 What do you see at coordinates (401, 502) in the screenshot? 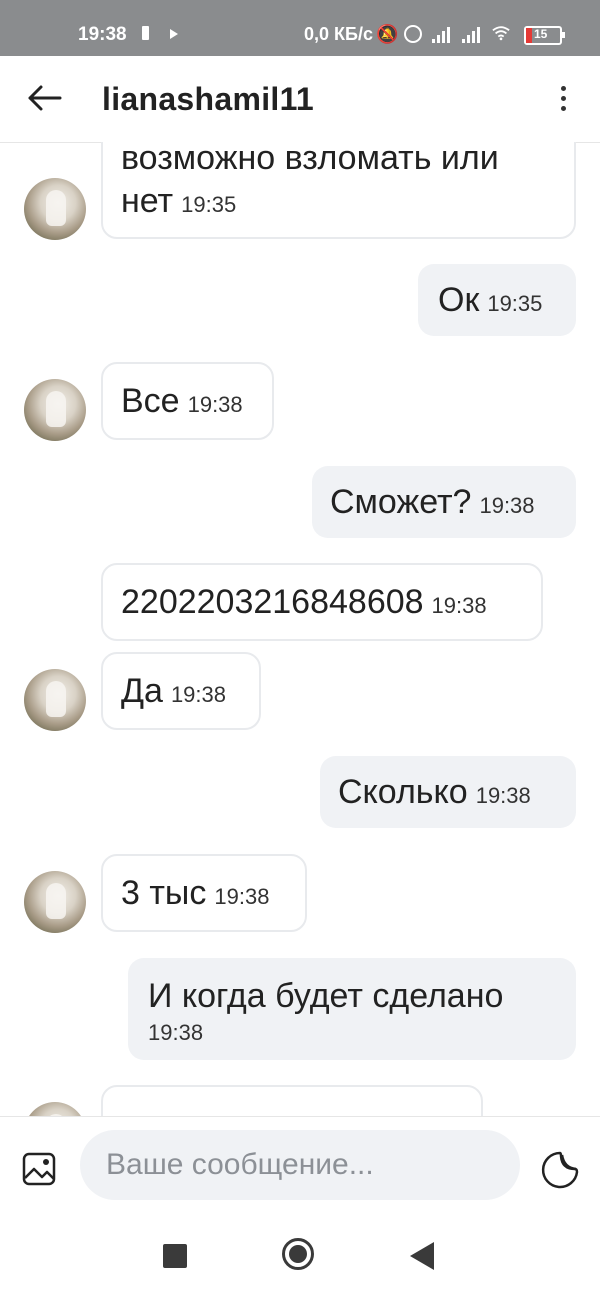
I see `message-text: Сможет?` at bounding box center [401, 502].